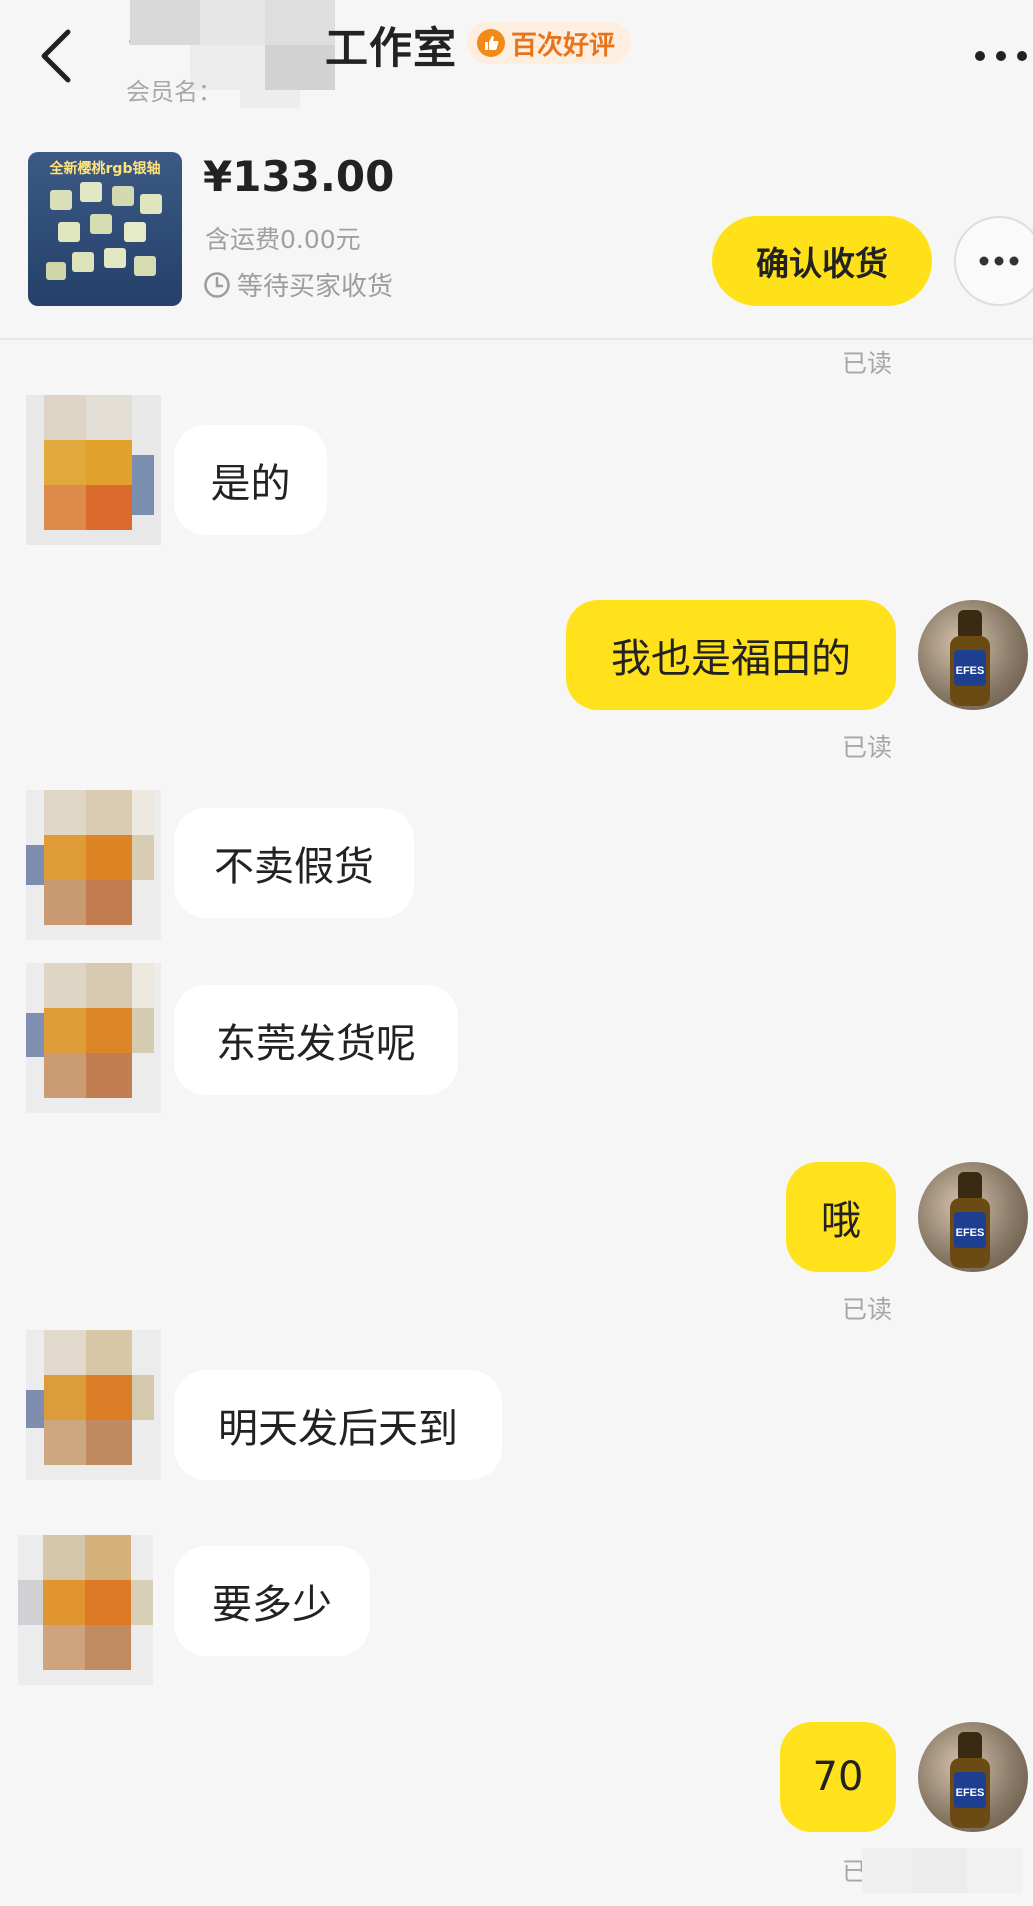 This screenshot has width=1033, height=1906. What do you see at coordinates (563, 45) in the screenshot?
I see `badge-label: 百次好评` at bounding box center [563, 45].